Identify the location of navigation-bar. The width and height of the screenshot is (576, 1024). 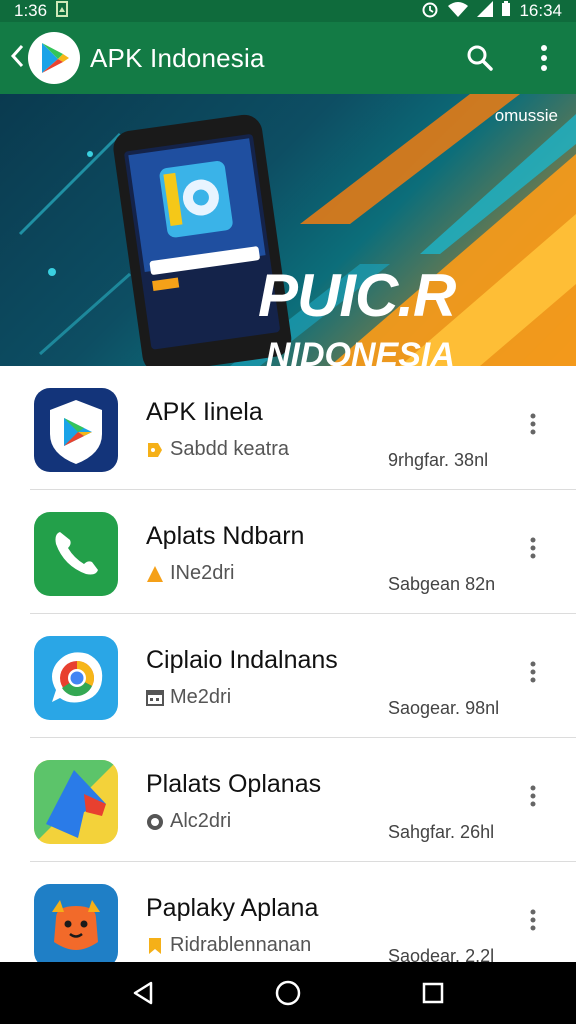
(288, 993).